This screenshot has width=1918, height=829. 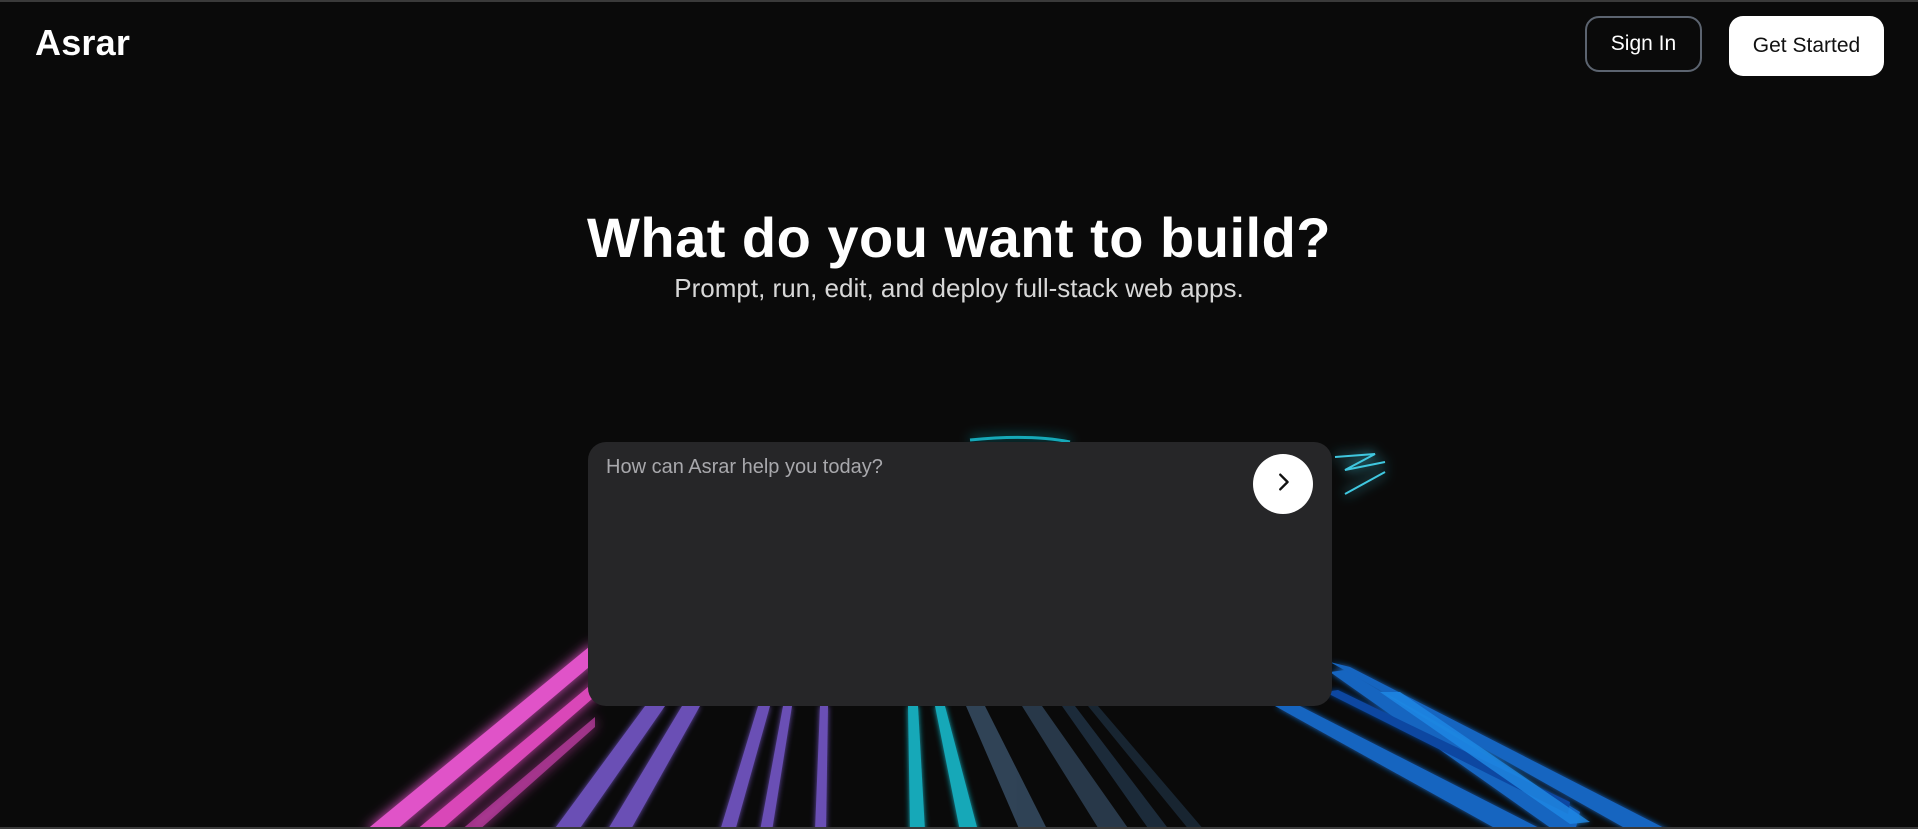 I want to click on prompt-input, so click(x=906, y=566).